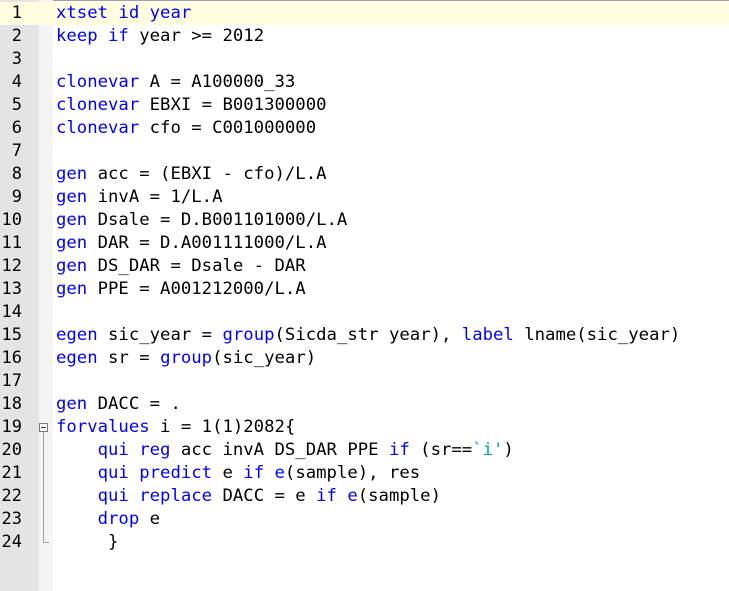 This screenshot has height=591, width=729. I want to click on line-number: 23, so click(11, 519).